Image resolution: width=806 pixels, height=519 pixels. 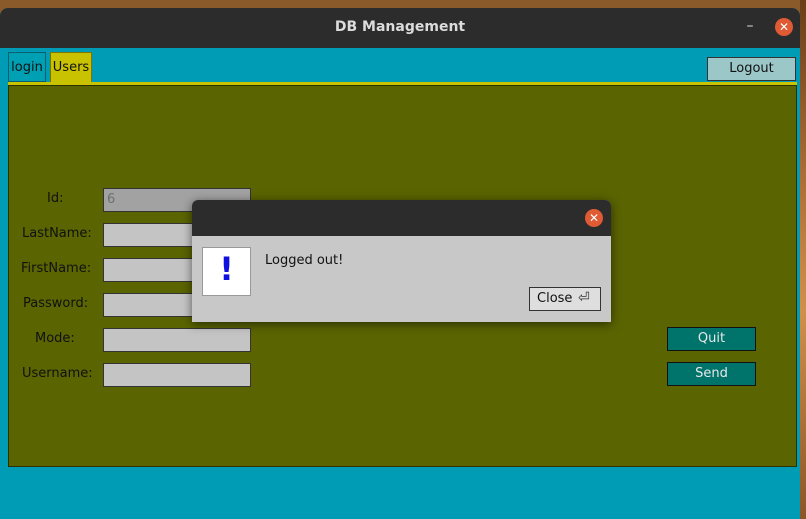 What do you see at coordinates (226, 269) in the screenshot?
I see `exclamation-icon: !` at bounding box center [226, 269].